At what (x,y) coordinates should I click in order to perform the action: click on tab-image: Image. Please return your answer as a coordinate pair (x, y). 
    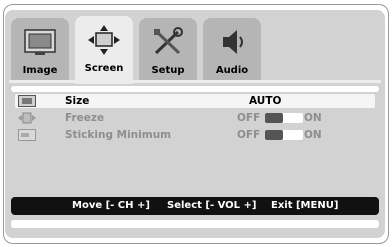
    Looking at the image, I should click on (40, 50).